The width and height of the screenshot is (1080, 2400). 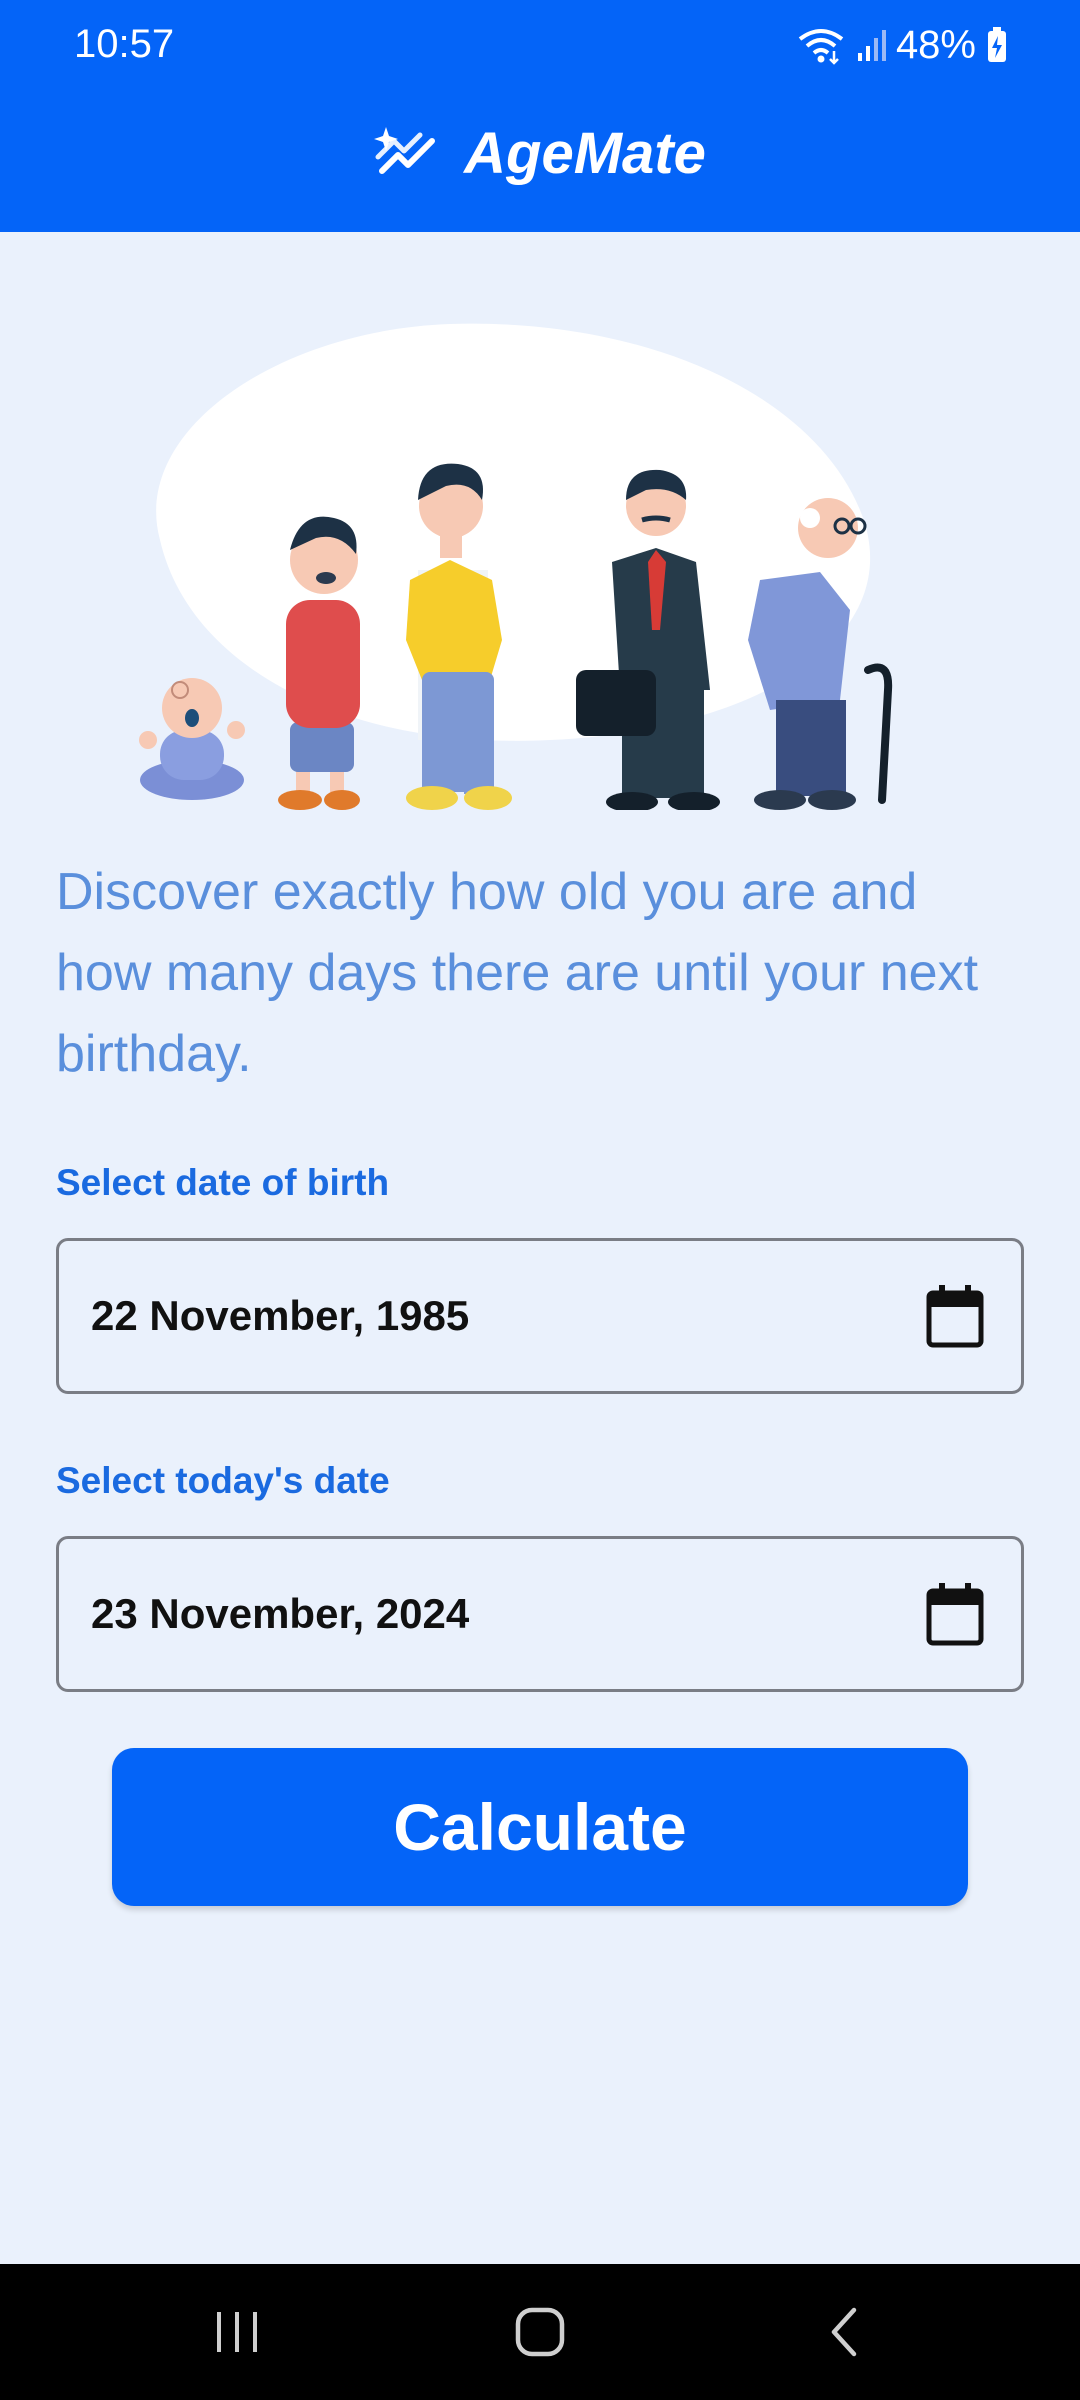 I want to click on birth-date-label: Select date of birth, so click(x=223, y=1182).